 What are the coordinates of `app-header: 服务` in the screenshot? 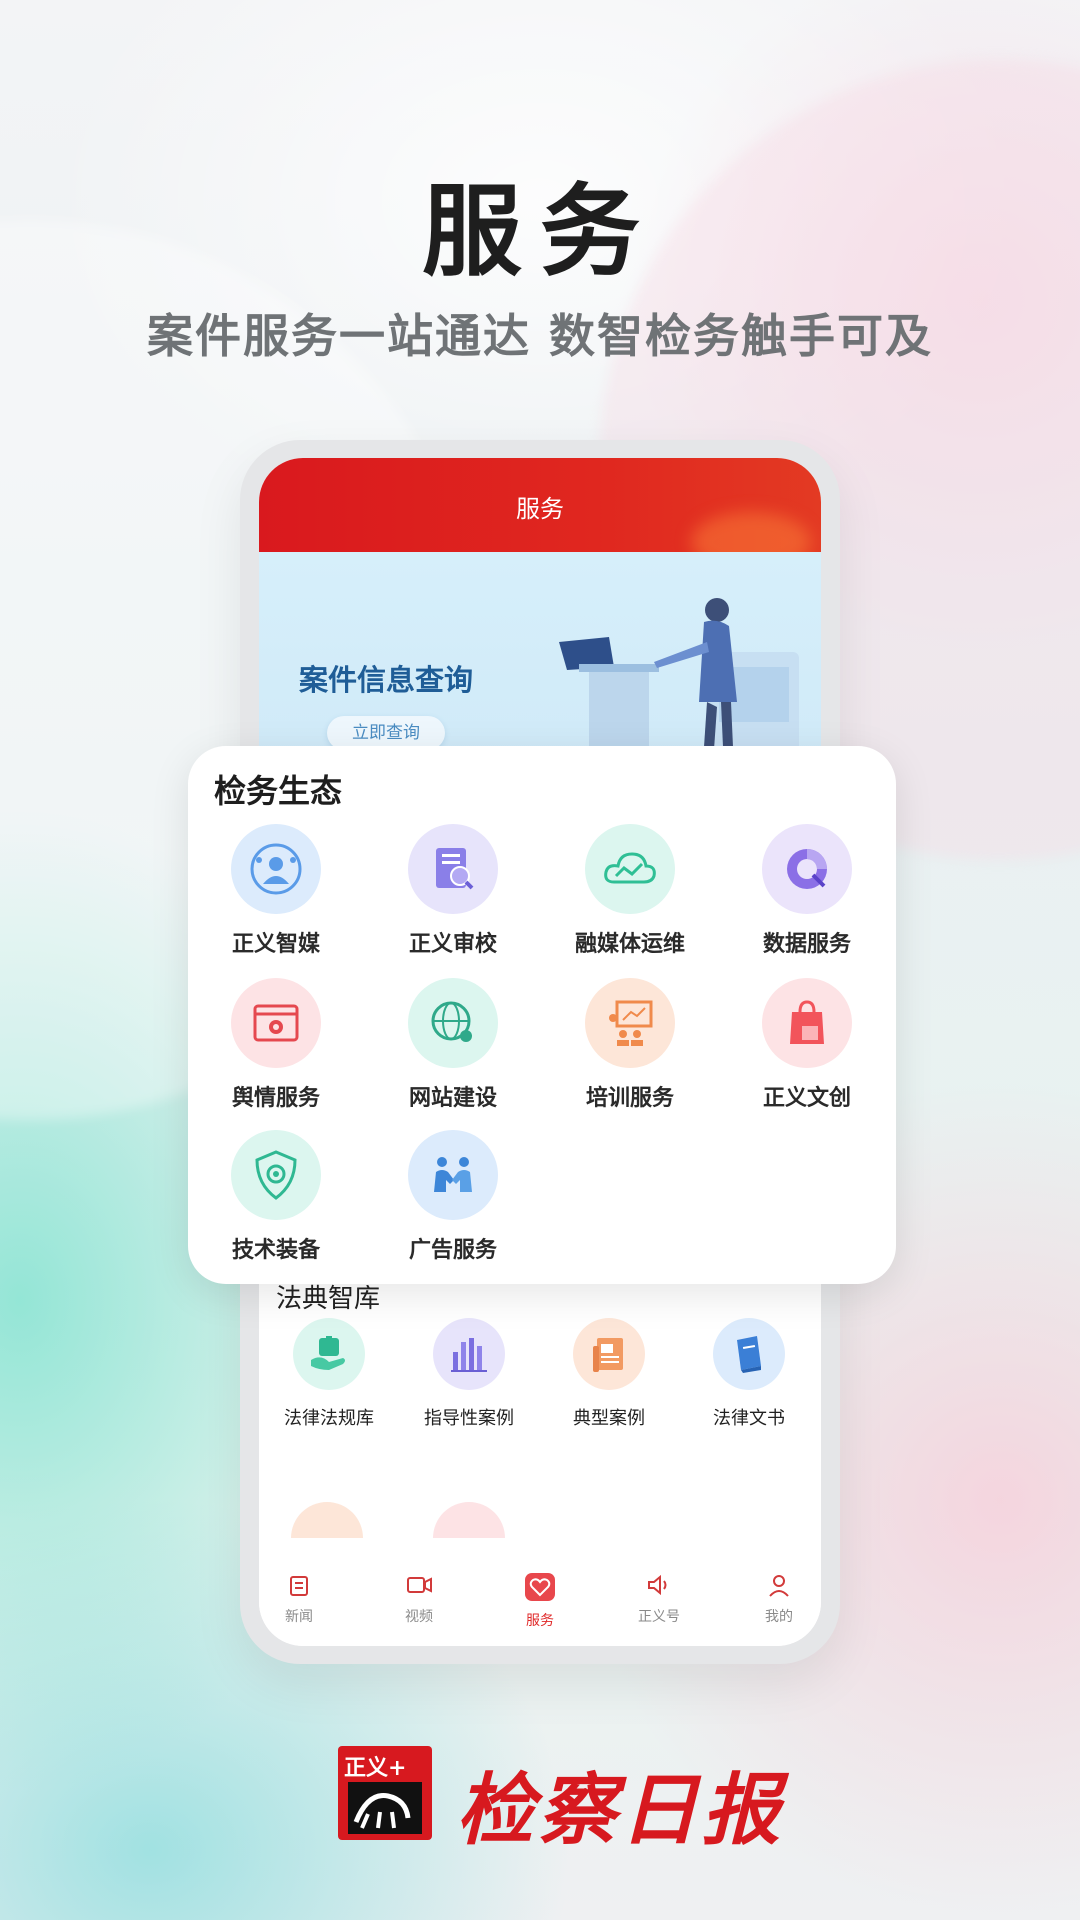 It's located at (540, 515).